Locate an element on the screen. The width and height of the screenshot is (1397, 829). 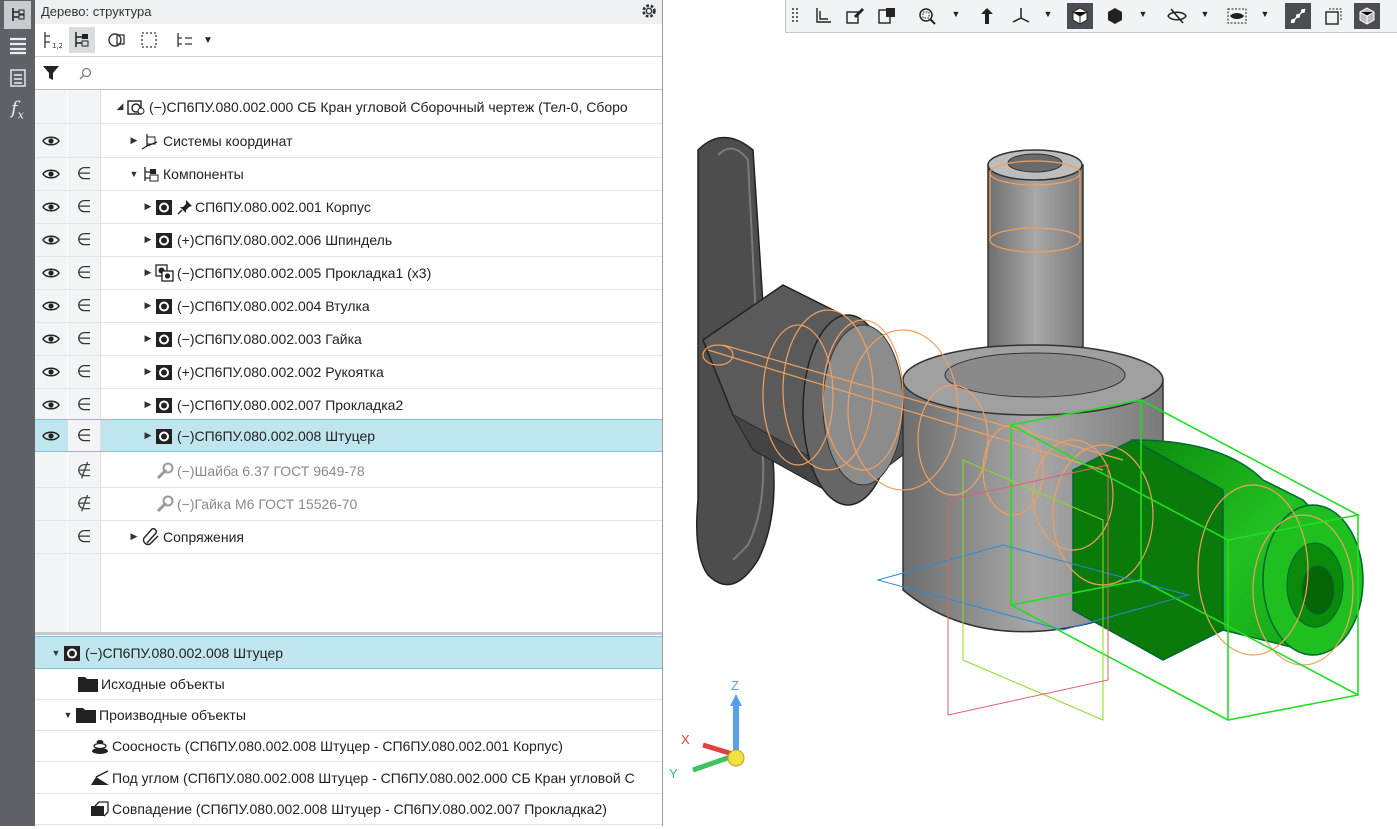
variables-button: fx is located at coordinates (17, 110).